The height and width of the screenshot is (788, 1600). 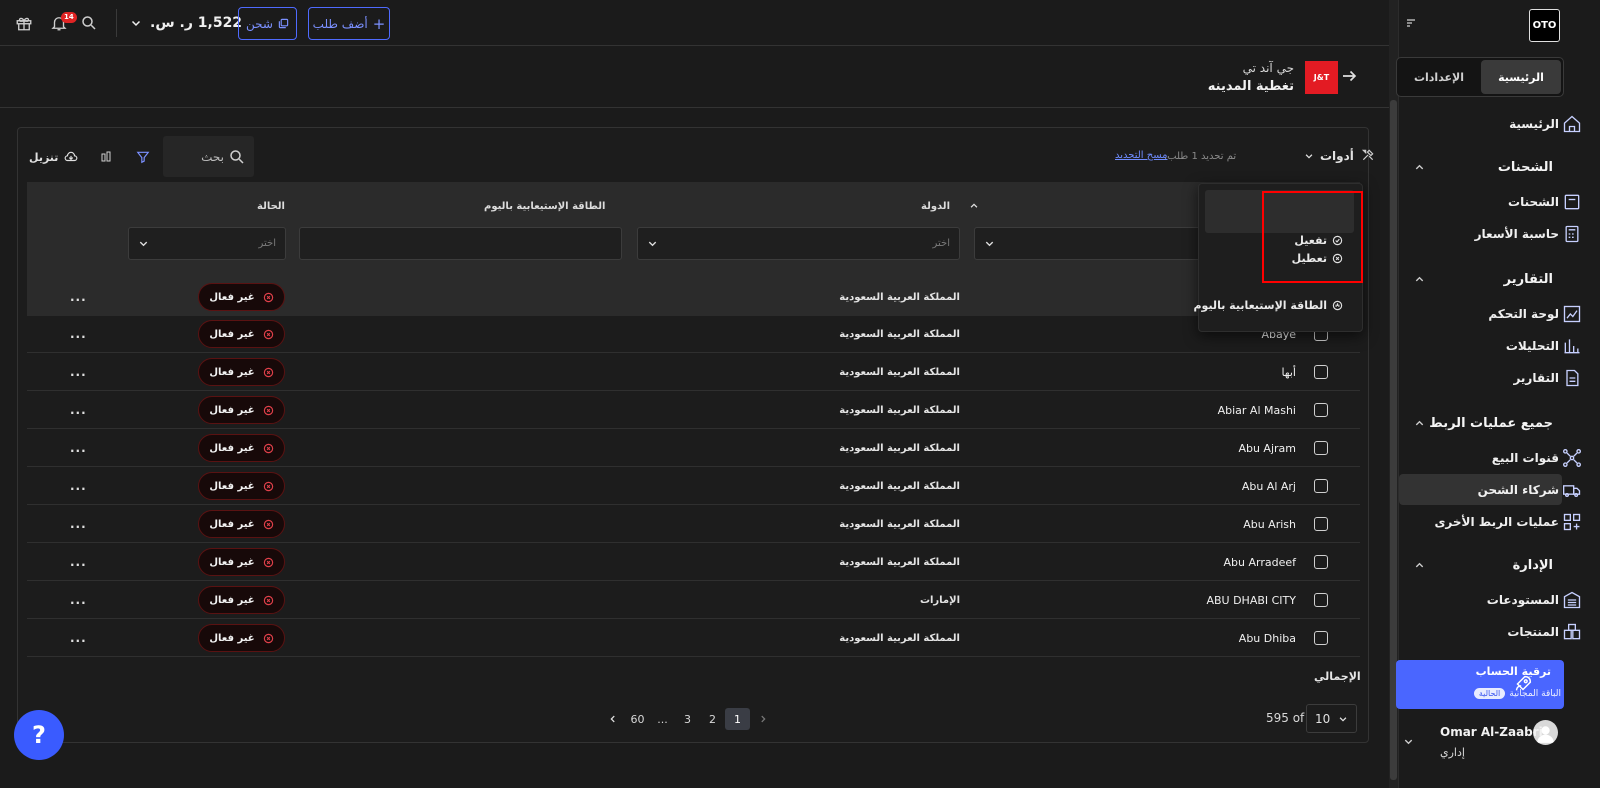 I want to click on sidebar-item-shipments: الشحنات, so click(x=1544, y=202).